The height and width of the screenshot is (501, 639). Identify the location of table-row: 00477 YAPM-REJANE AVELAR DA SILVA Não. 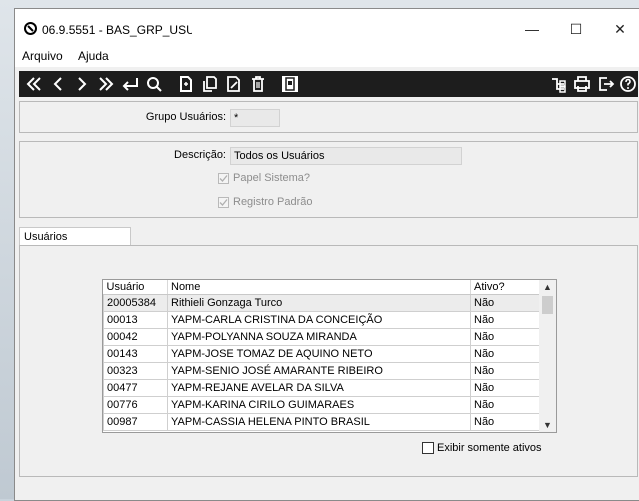
(322, 388).